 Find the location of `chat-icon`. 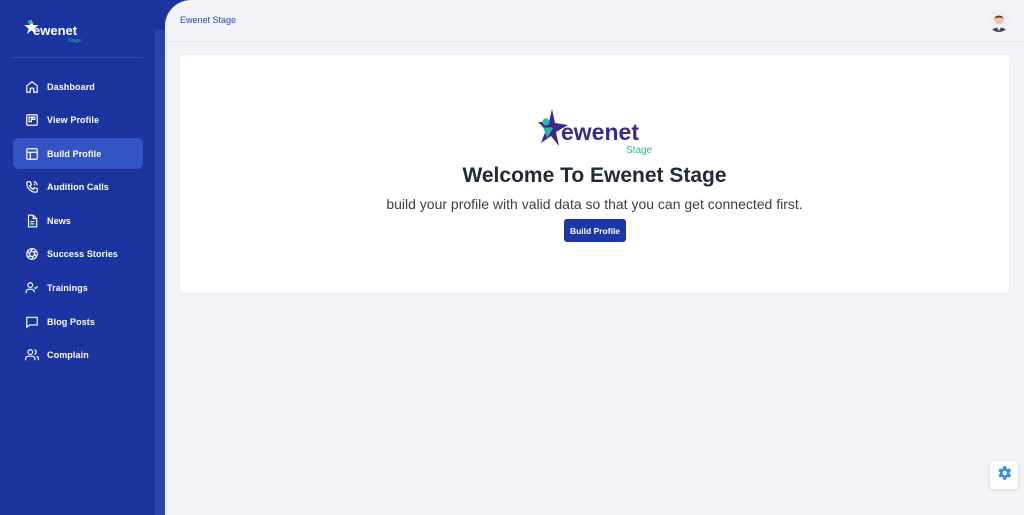

chat-icon is located at coordinates (32, 322).